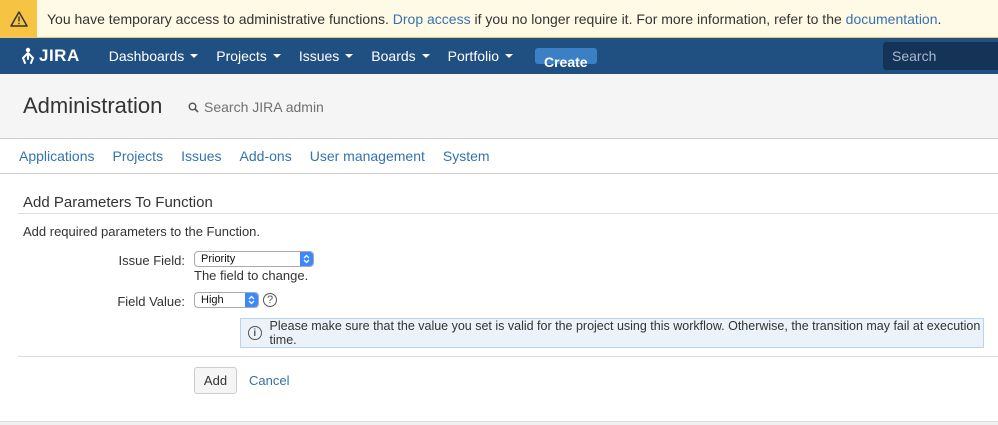  I want to click on search-icon, so click(193, 107).